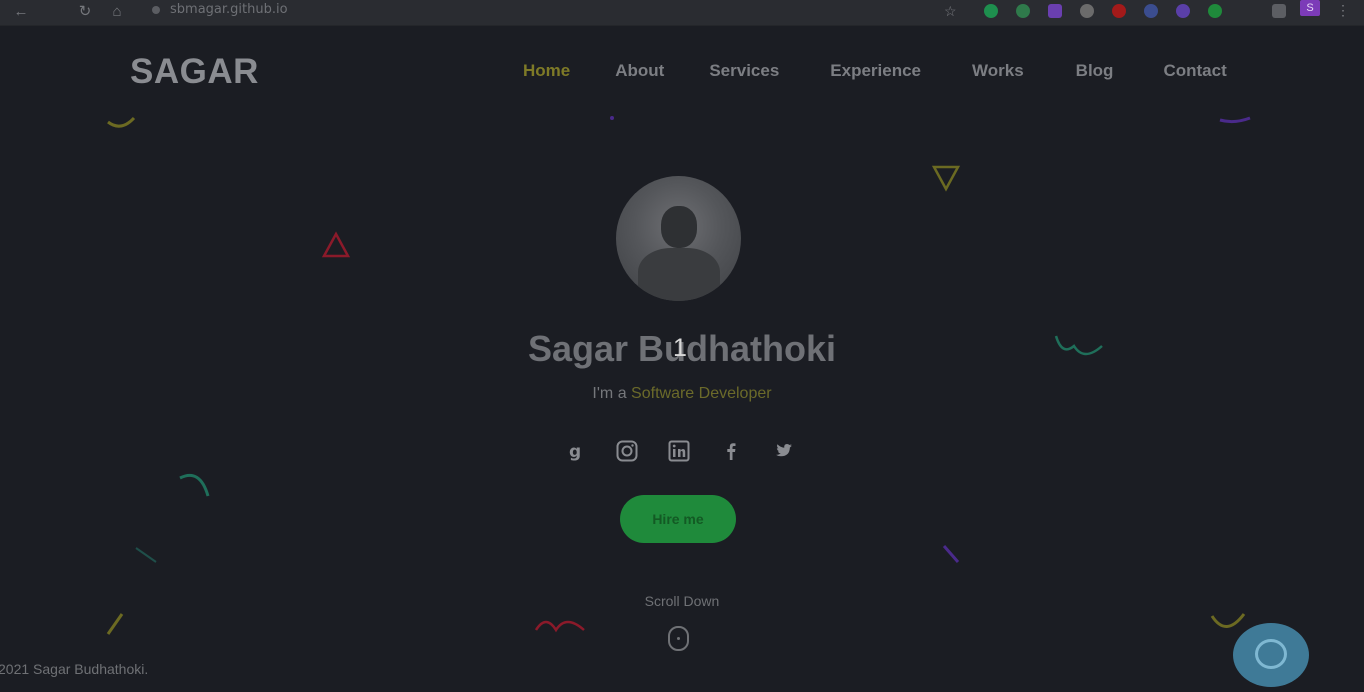 The image size is (1364, 692). I want to click on nav-home: Home, so click(546, 71).